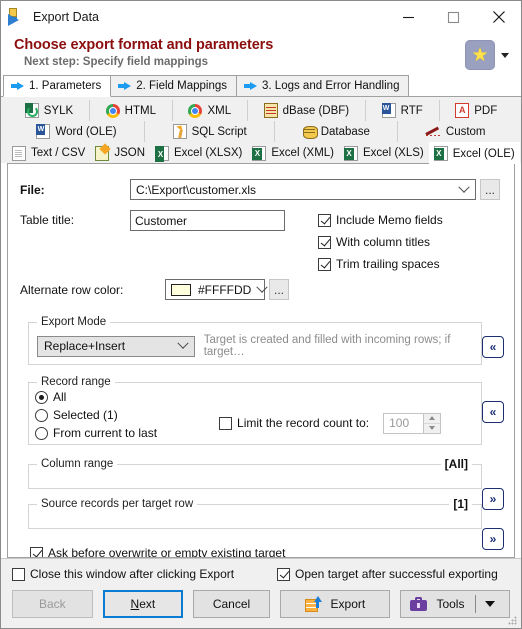 This screenshot has width=522, height=629. Describe the element at coordinates (96, 415) in the screenshot. I see `record-range-option-selected: Selected (1)` at that location.